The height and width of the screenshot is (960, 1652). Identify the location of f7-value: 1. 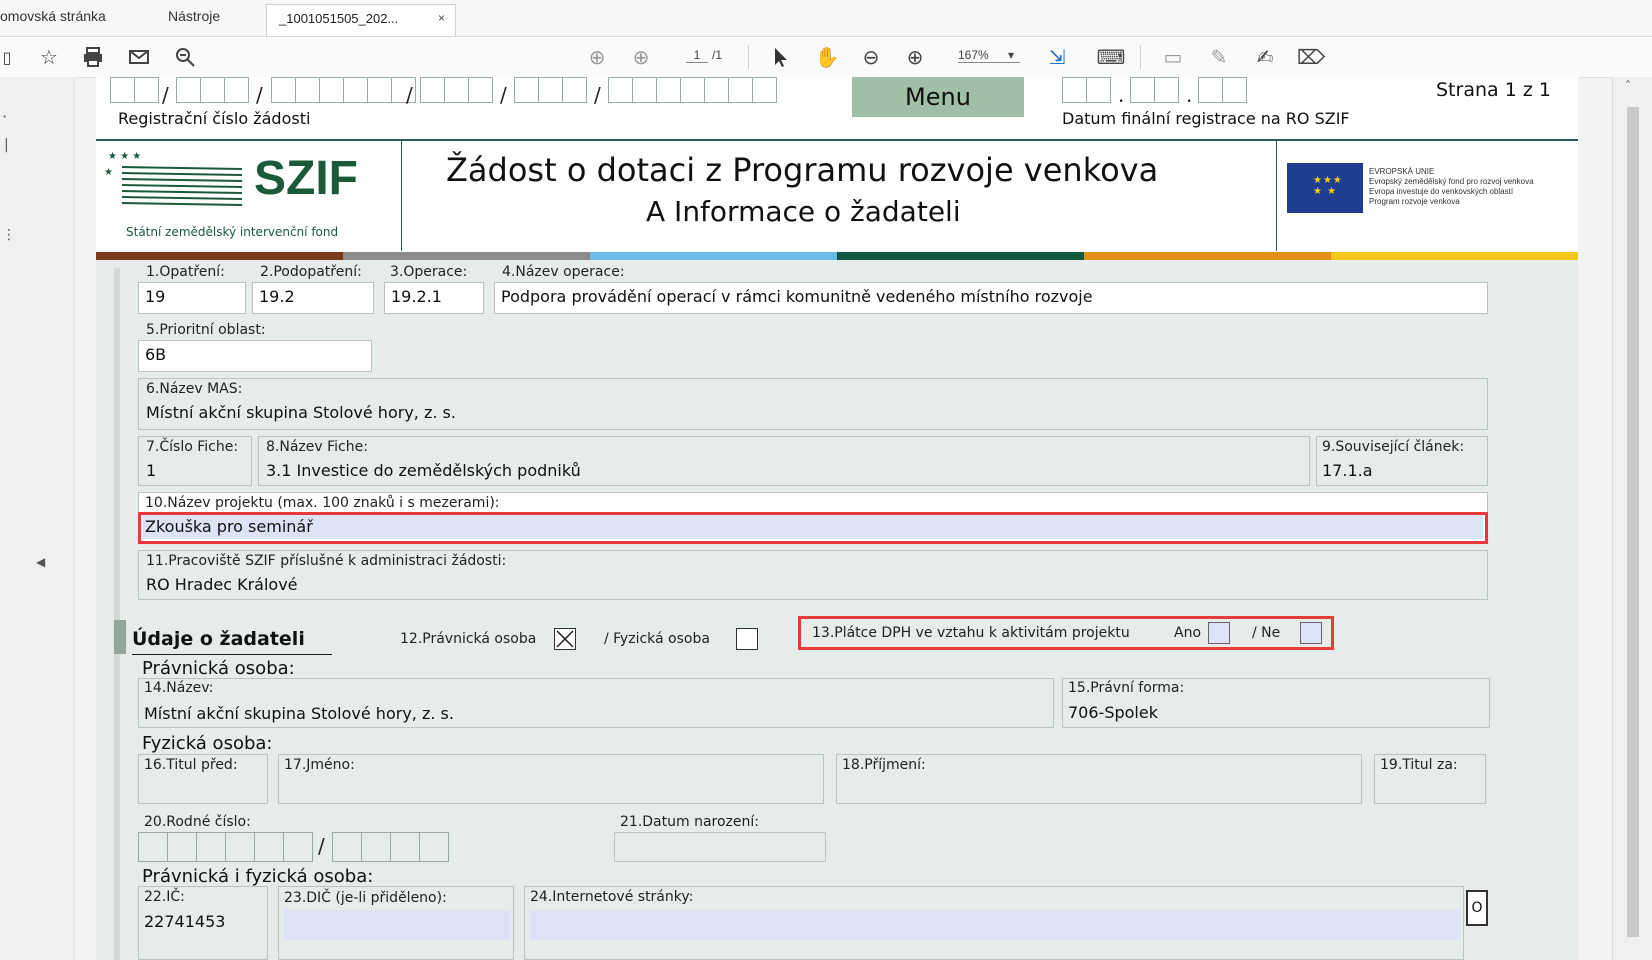
(151, 470).